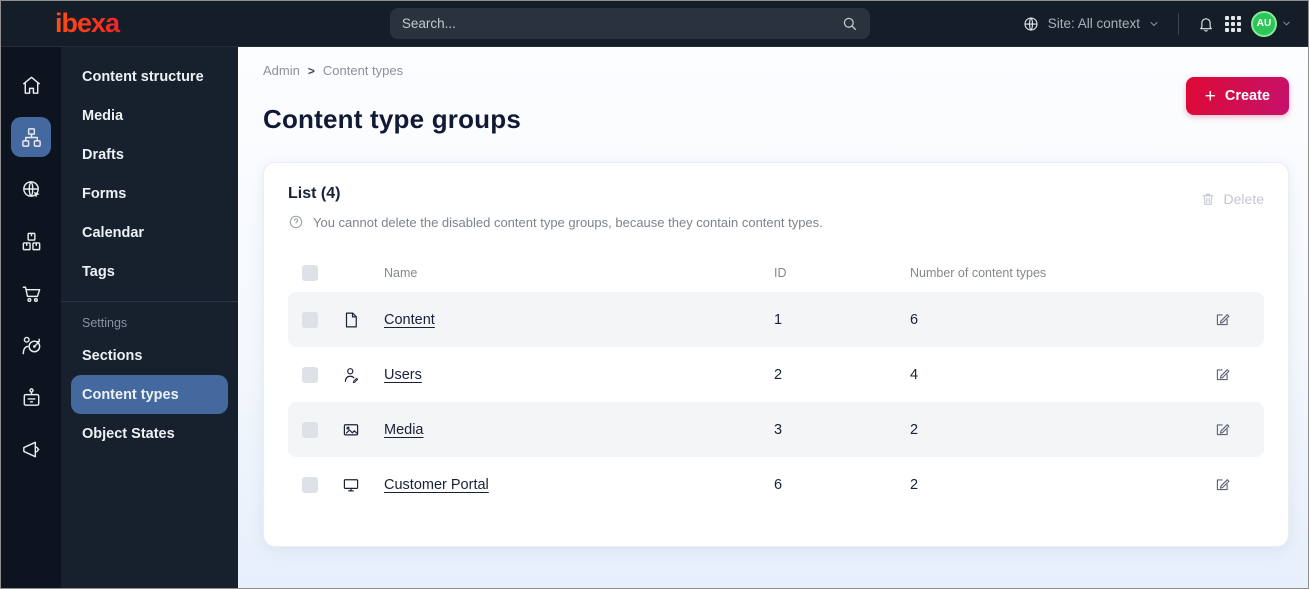 This screenshot has height=589, width=1309. I want to click on personalization-icon, so click(31, 345).